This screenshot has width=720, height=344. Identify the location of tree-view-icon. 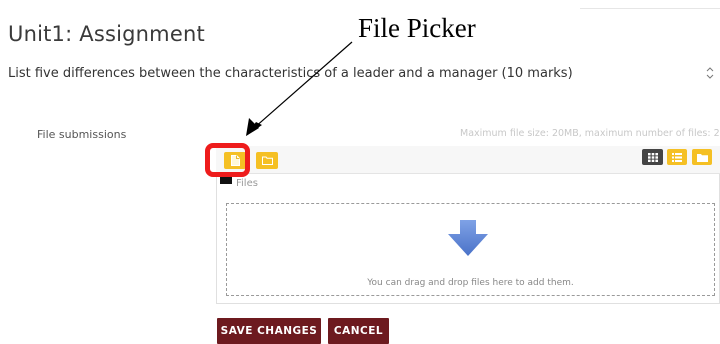
(702, 157).